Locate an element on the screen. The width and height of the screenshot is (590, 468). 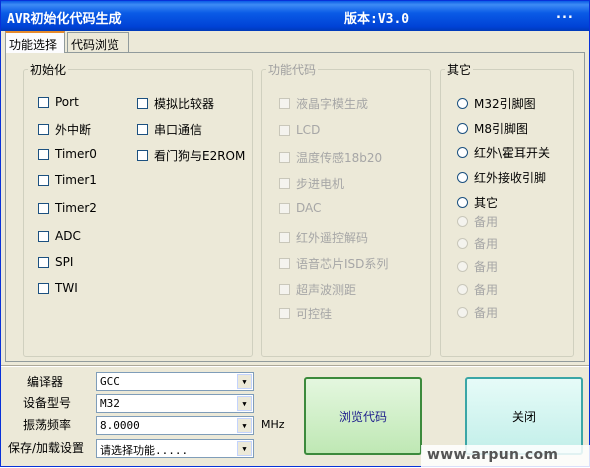
tab-code-browse: 代码浏览 is located at coordinates (98, 42).